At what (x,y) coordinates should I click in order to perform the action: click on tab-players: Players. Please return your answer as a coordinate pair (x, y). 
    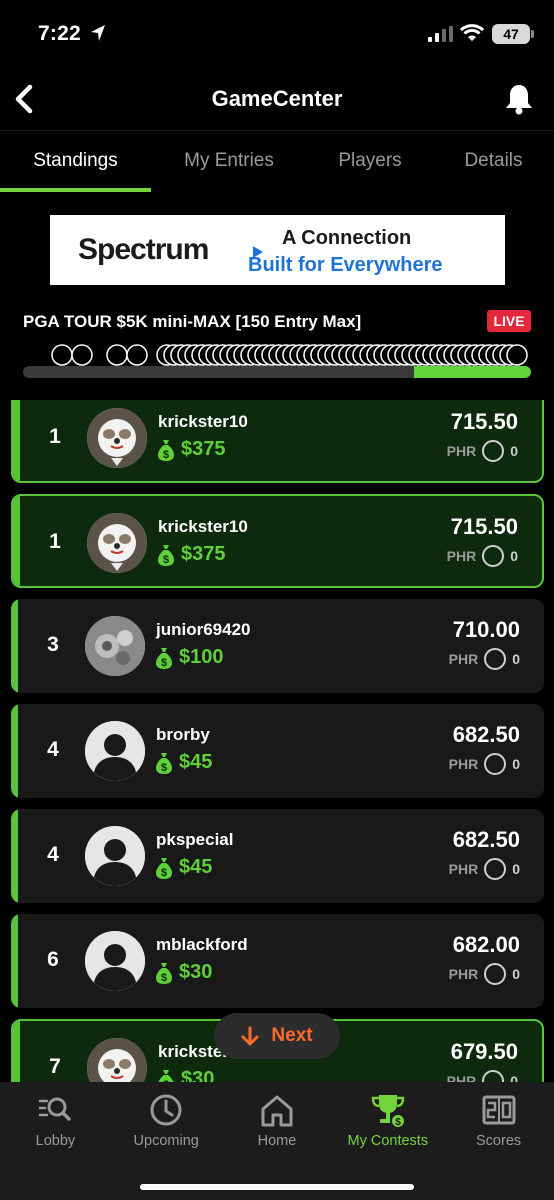
    Looking at the image, I should click on (370, 161).